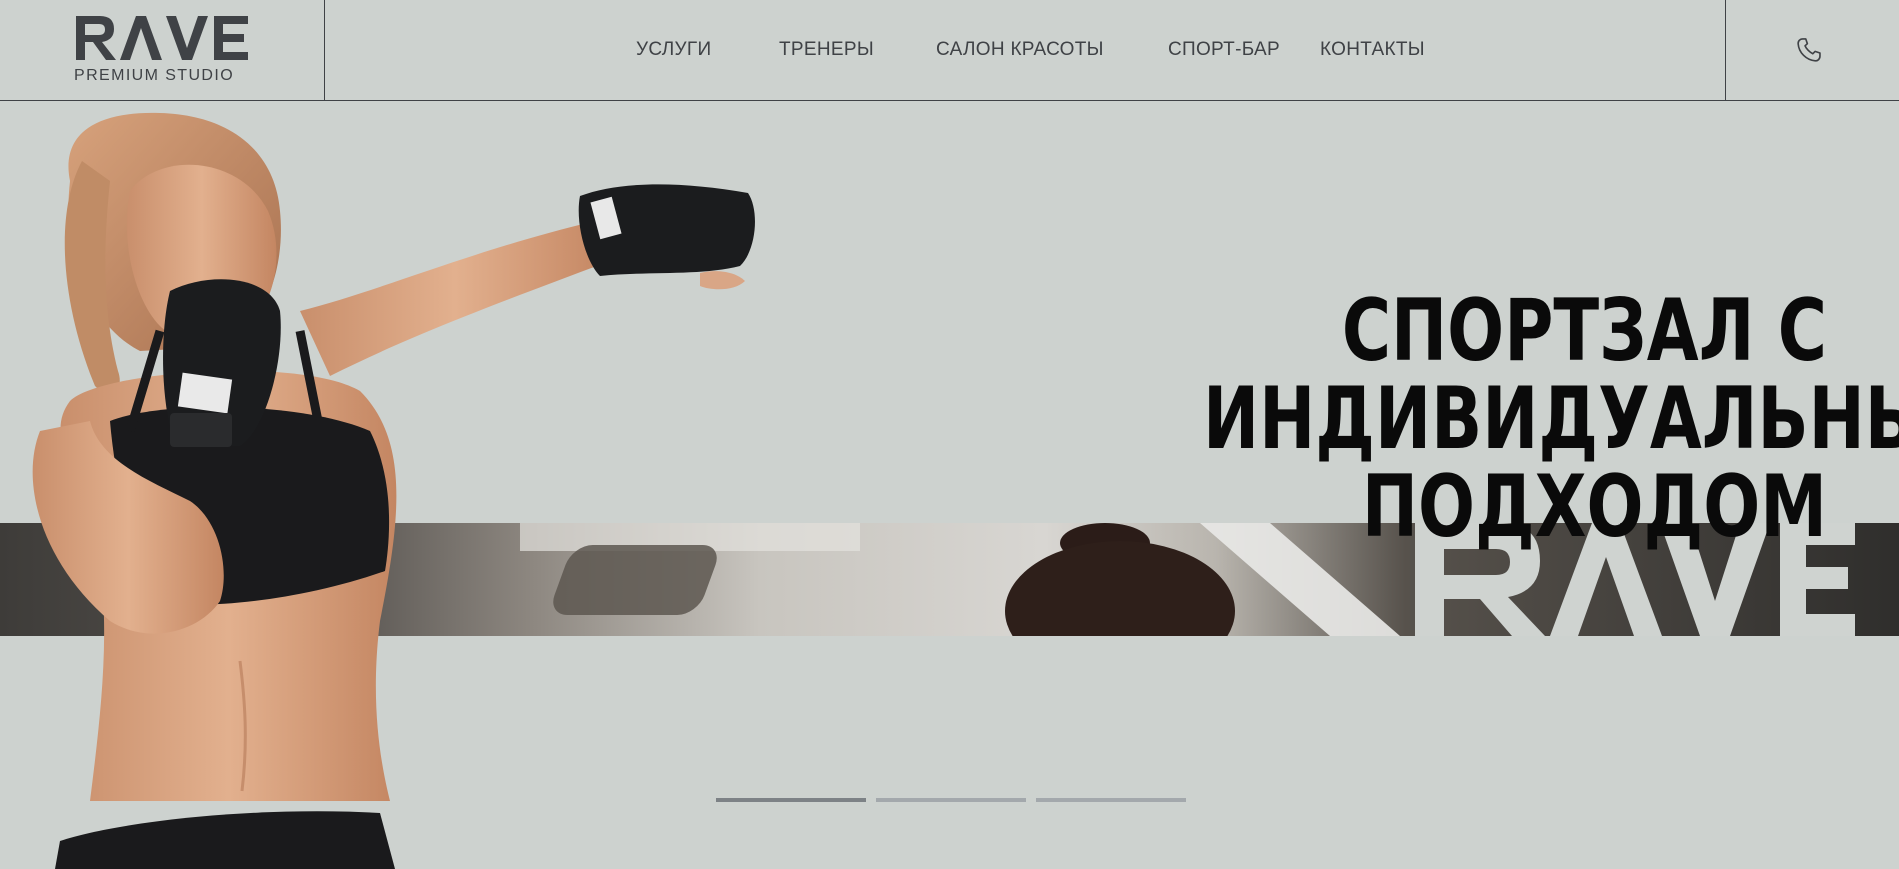 The image size is (1899, 869). I want to click on phone-button, so click(1812, 50).